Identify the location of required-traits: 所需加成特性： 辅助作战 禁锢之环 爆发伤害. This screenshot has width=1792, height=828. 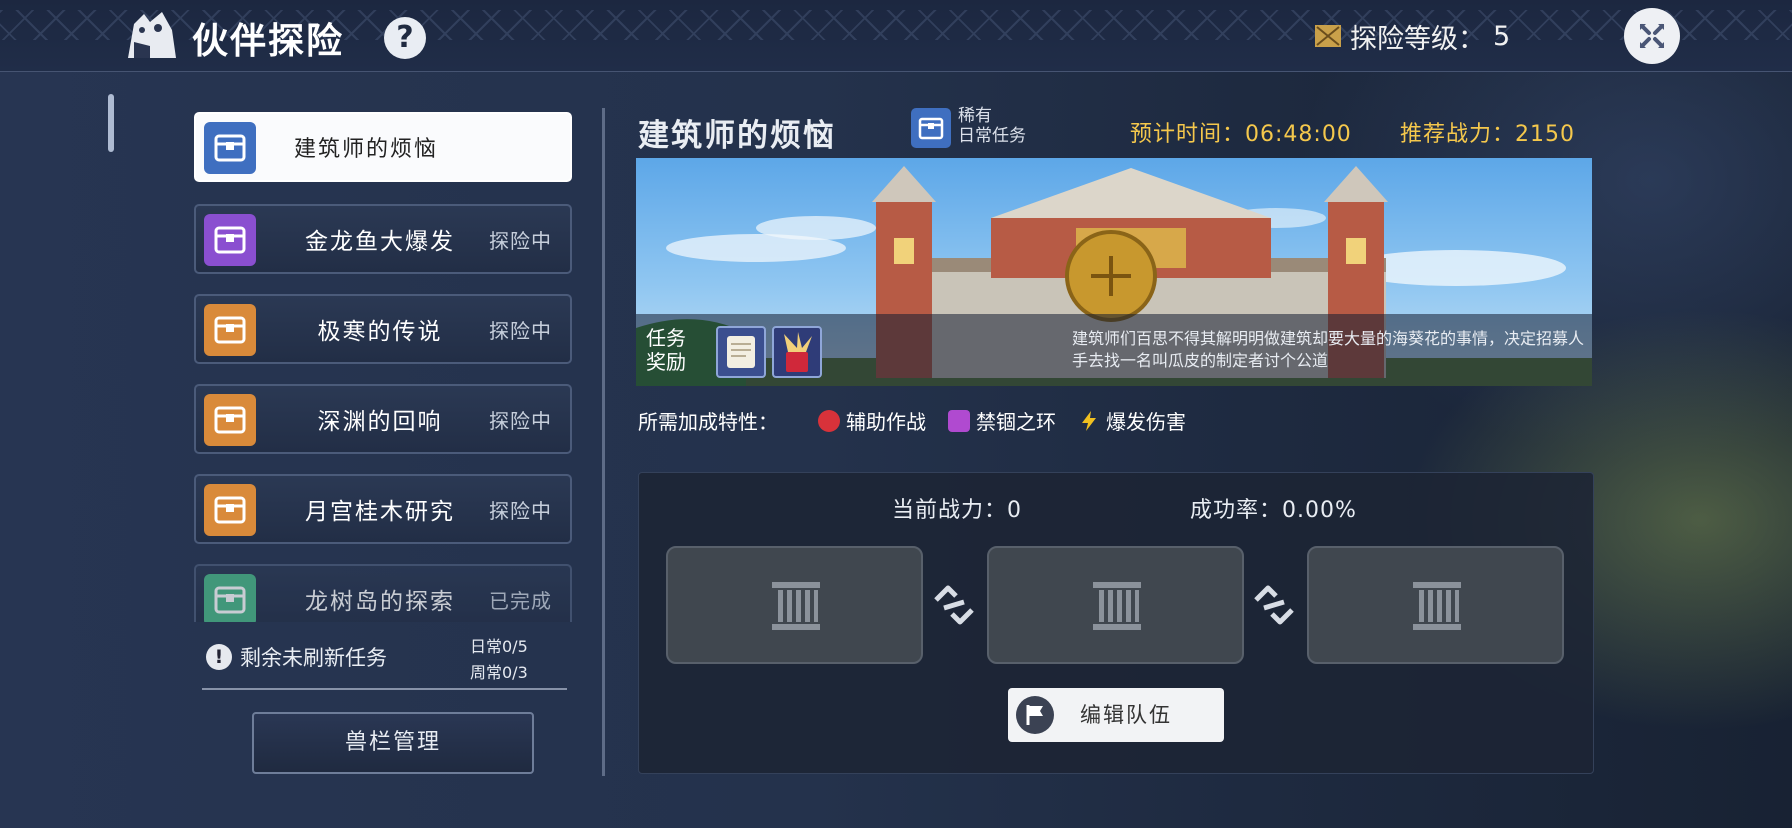
(912, 420).